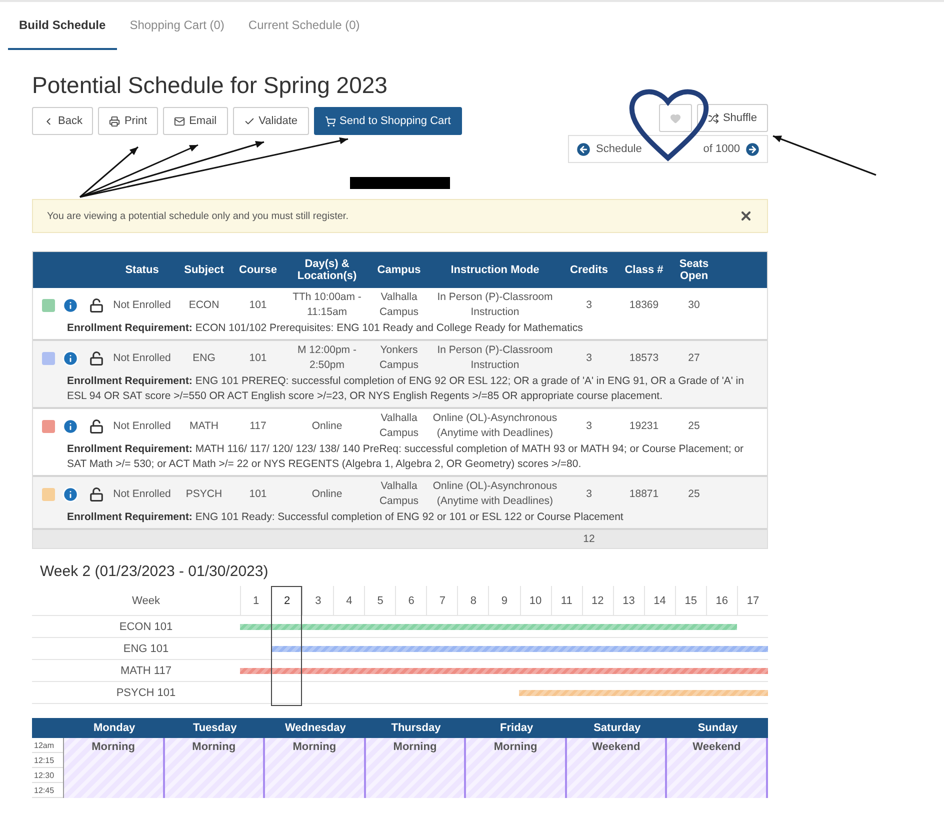  Describe the element at coordinates (327, 305) in the screenshot. I see `table-cell-text: TTh 10:00am - 11:15am` at that location.